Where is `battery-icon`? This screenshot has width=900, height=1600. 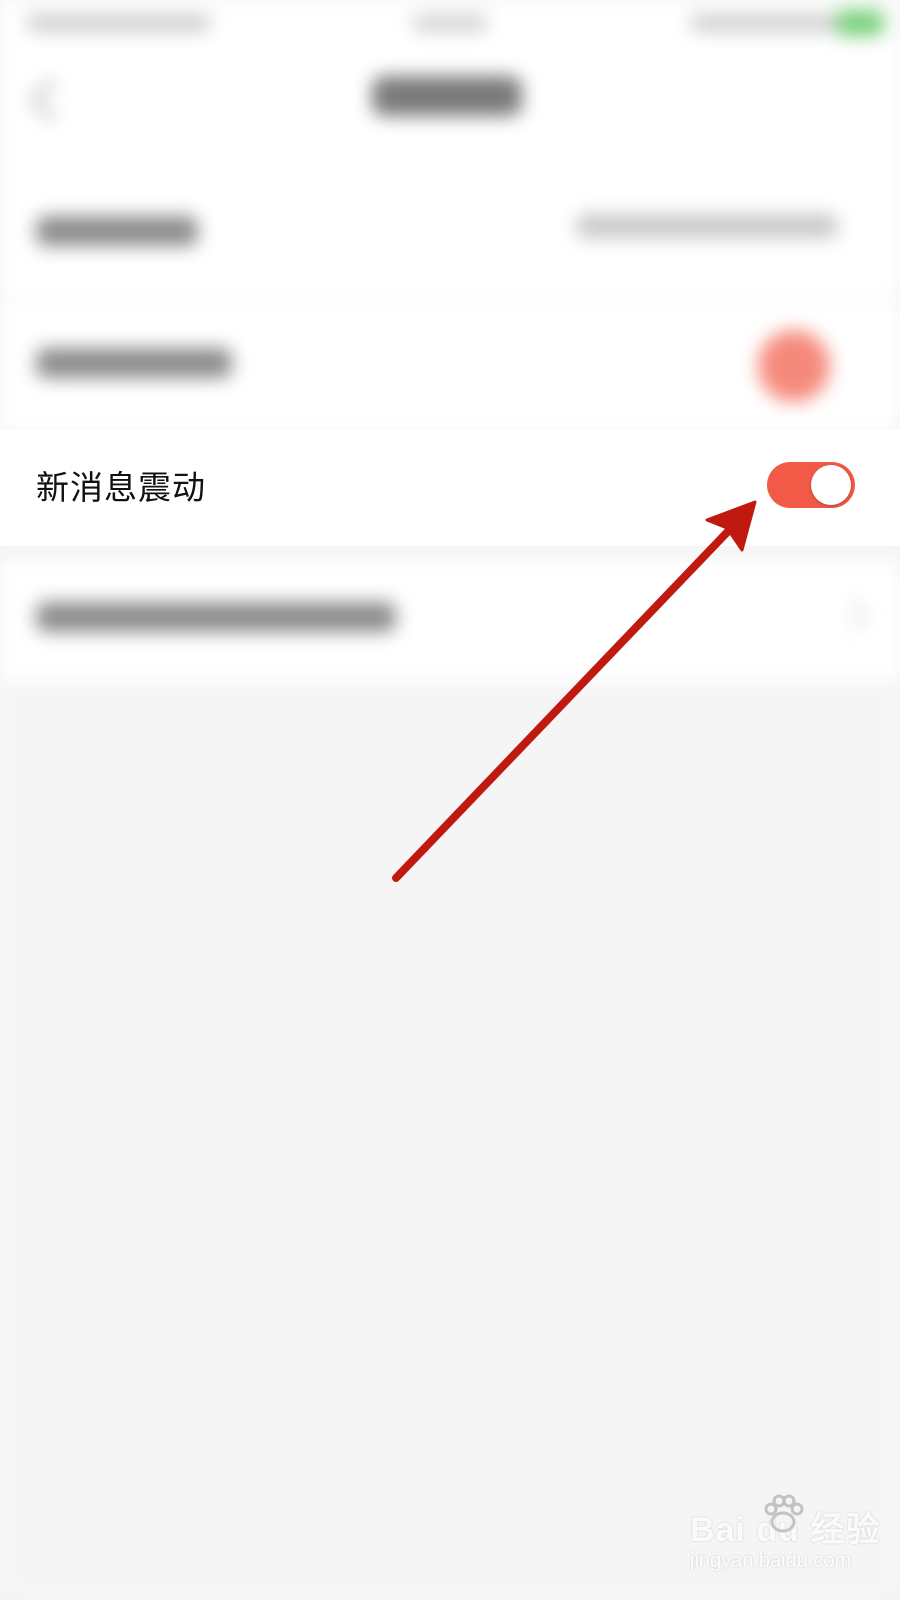
battery-icon is located at coordinates (860, 23).